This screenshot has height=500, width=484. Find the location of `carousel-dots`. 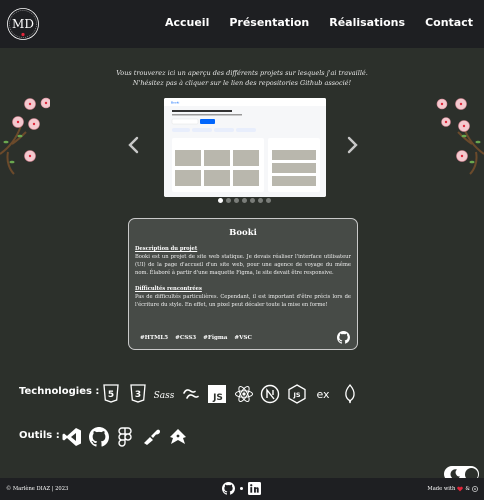

carousel-dots is located at coordinates (244, 200).